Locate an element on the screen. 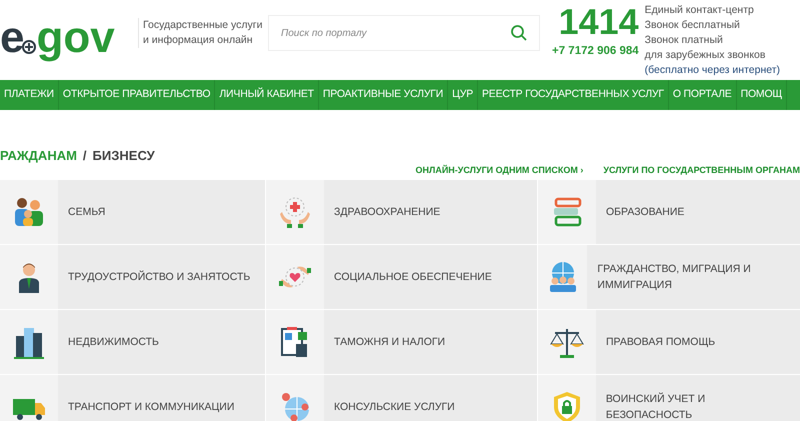 This screenshot has width=800, height=421. plus-circle-icon is located at coordinates (29, 47).